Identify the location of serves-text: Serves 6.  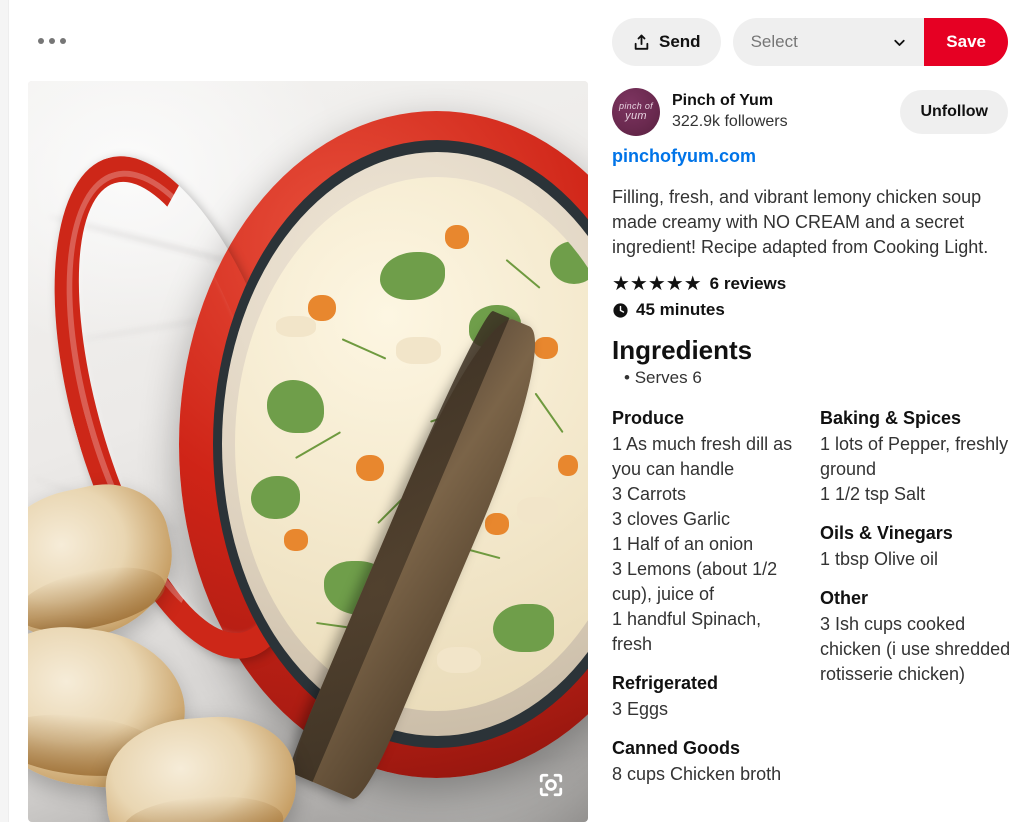
(813, 378).